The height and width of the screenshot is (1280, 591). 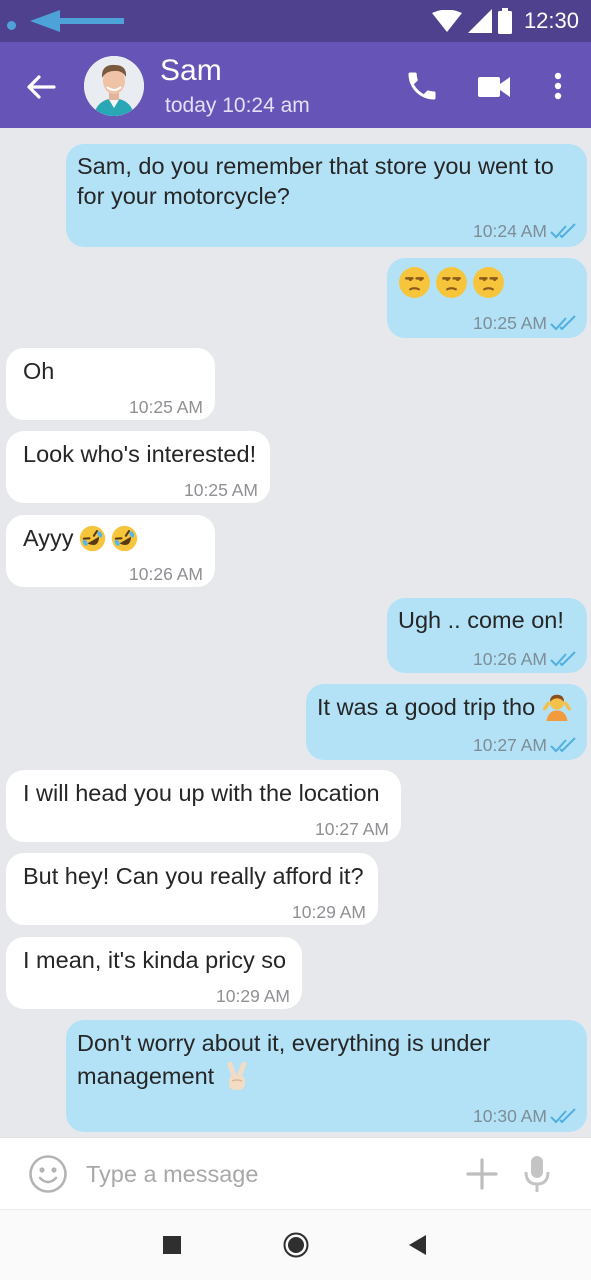 I want to click on message-time: 10:24 AM, so click(x=510, y=231).